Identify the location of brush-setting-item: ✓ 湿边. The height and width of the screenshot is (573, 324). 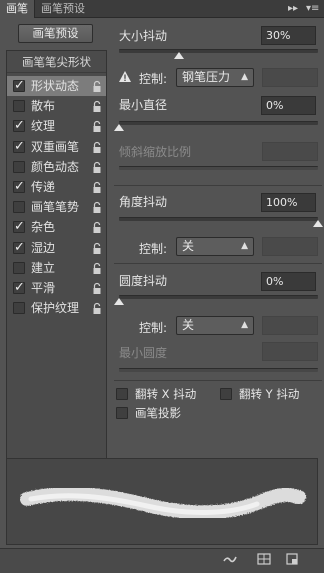
(56, 248).